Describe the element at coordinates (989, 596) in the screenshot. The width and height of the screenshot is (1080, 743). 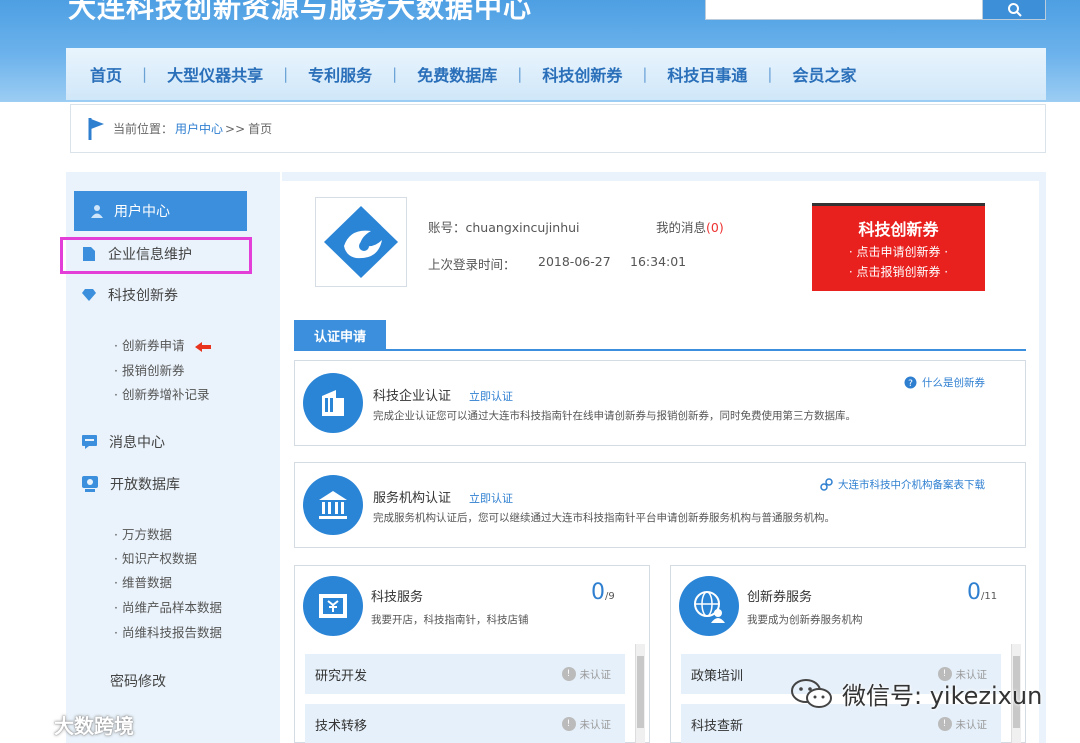
I see `count-total: /11` at that location.